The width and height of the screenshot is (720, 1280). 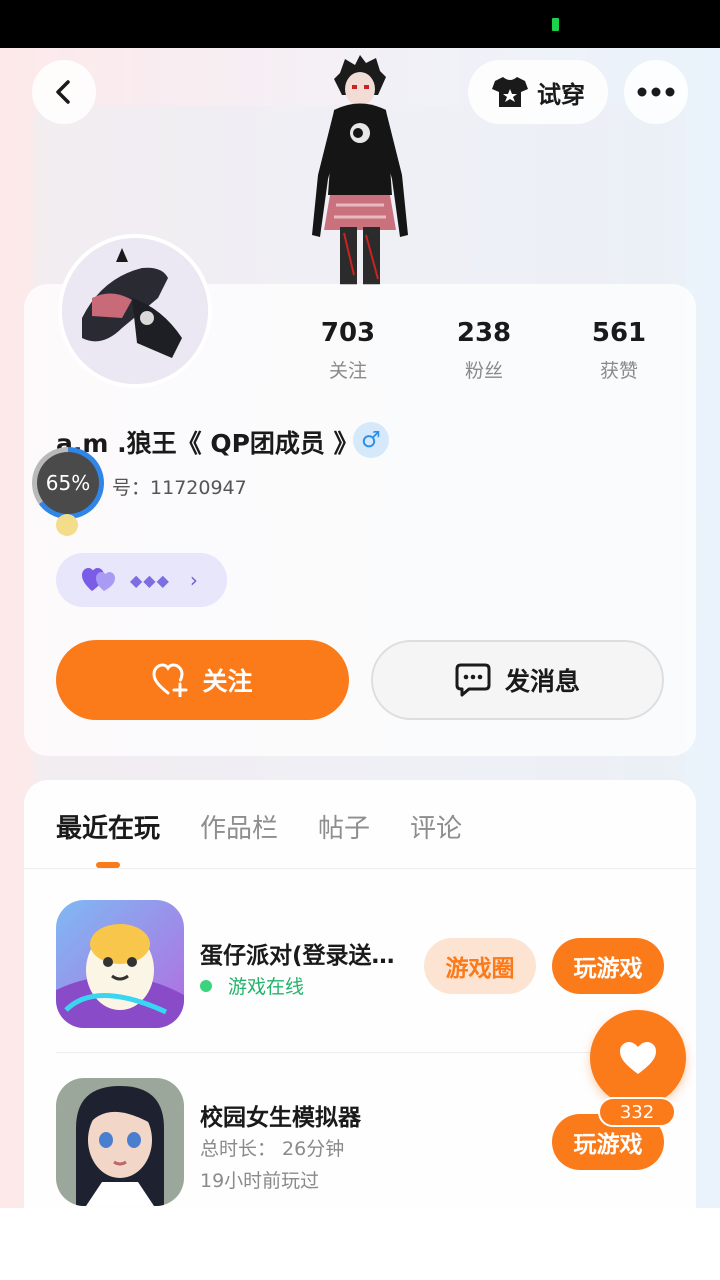 What do you see at coordinates (344, 826) in the screenshot?
I see `tab-posts: 帖子` at bounding box center [344, 826].